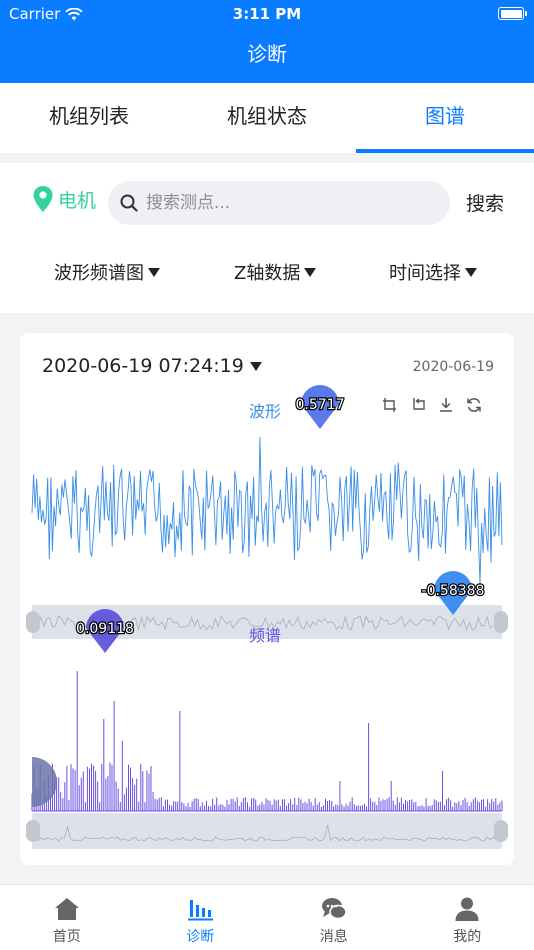  What do you see at coordinates (267, 510) in the screenshot?
I see `wave-series-line` at bounding box center [267, 510].